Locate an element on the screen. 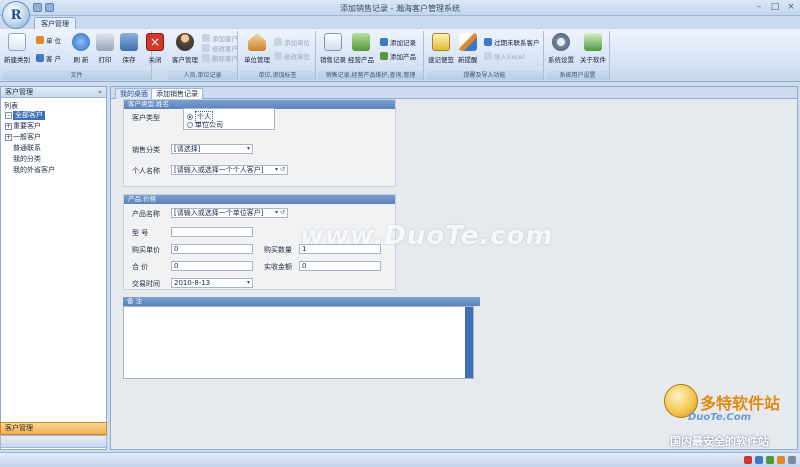 This screenshot has height=467, width=800. customer-management-button: 客户管理 is located at coordinates (185, 48).